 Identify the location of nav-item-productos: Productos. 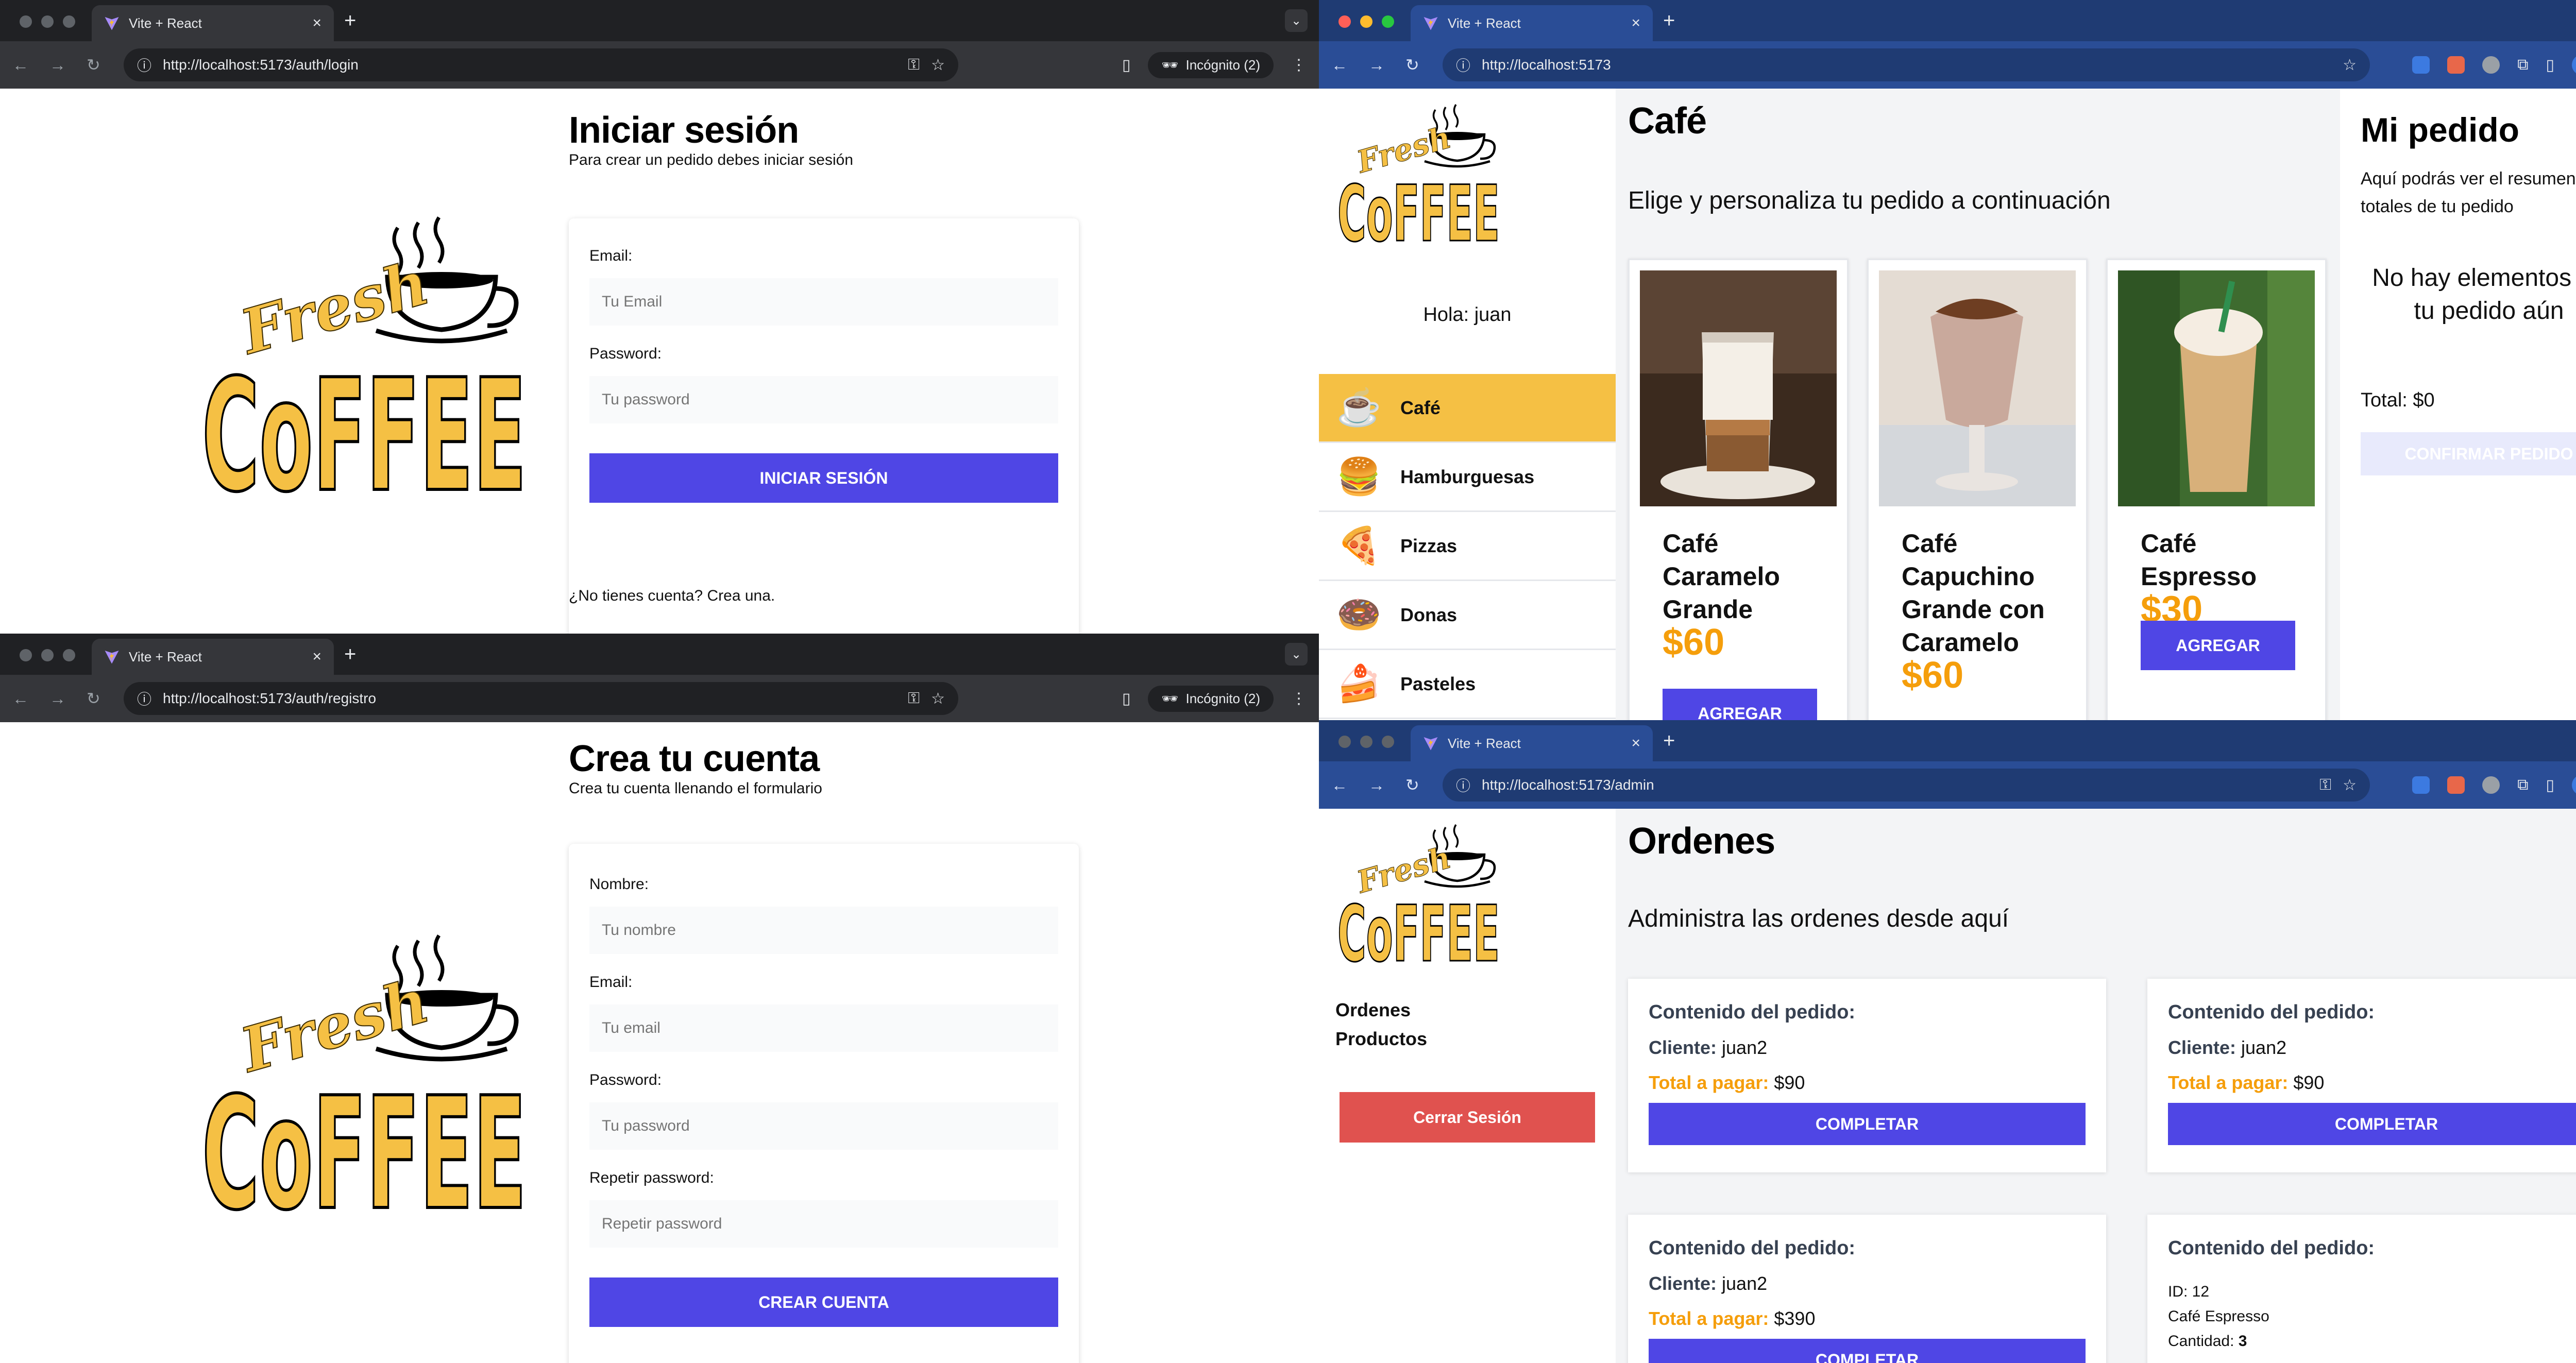
(1381, 1039).